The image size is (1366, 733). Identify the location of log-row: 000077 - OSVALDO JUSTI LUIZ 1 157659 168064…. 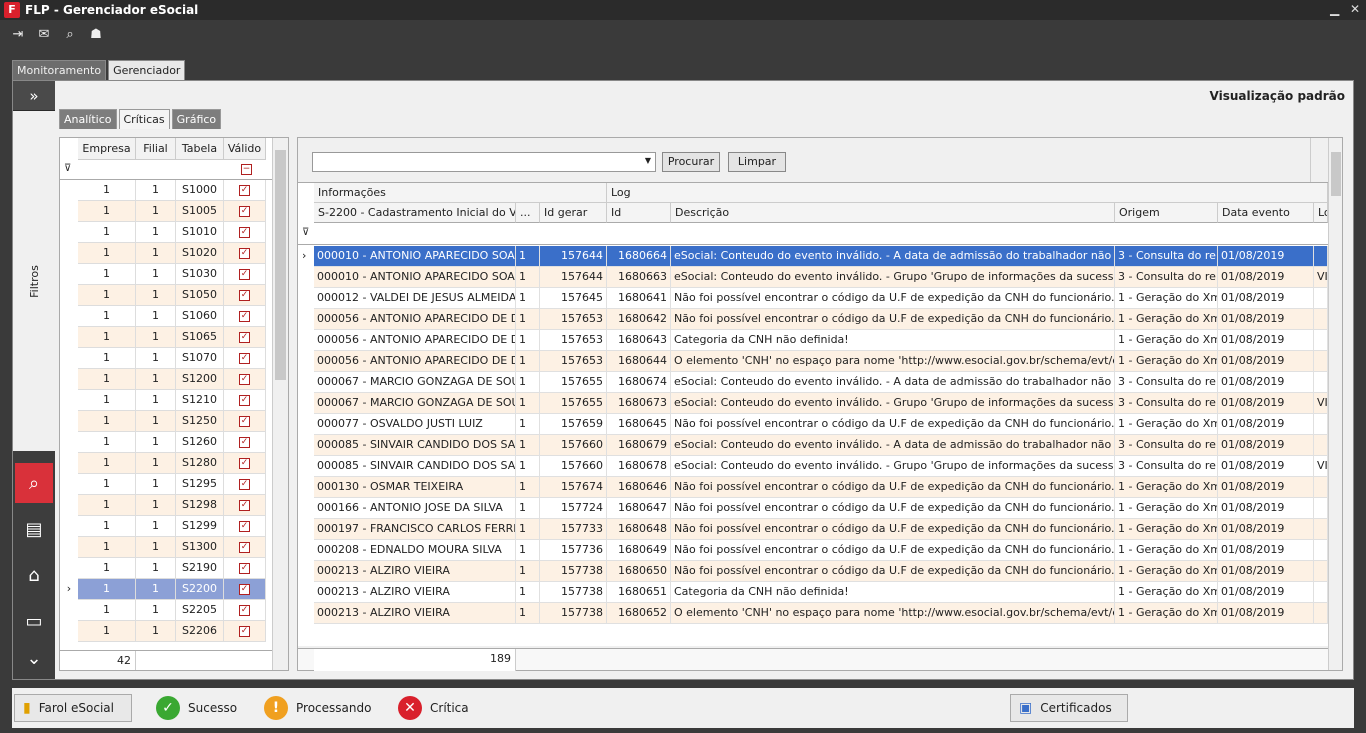
(813, 424).